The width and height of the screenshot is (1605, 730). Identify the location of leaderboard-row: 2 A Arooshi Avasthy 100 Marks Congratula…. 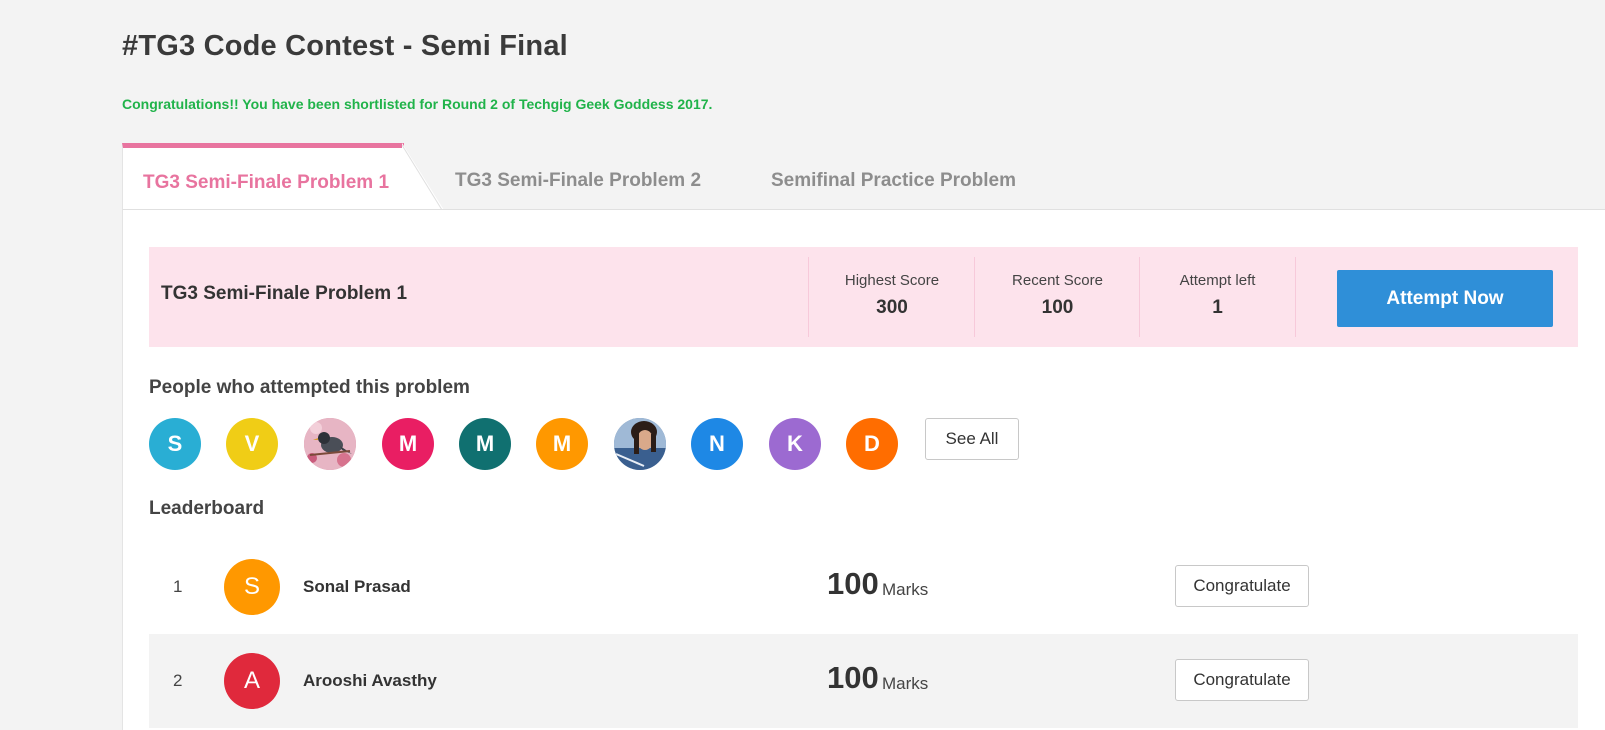
(863, 681).